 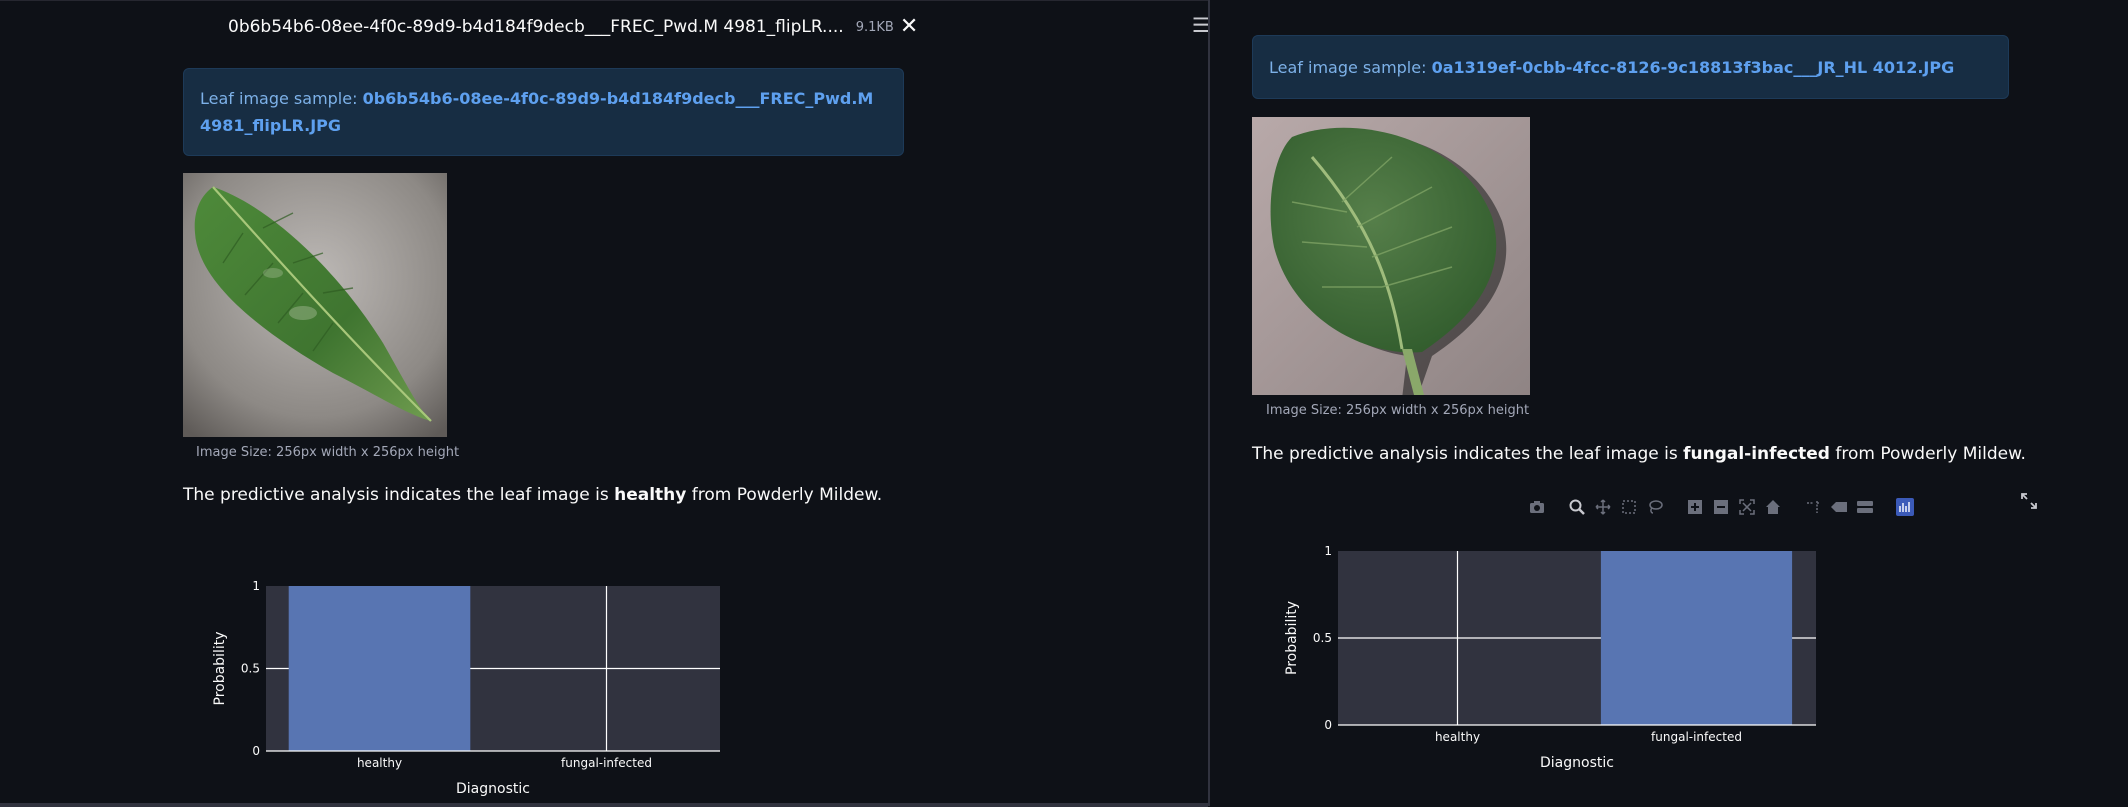 I want to click on zoom-icon, so click(x=1577, y=507).